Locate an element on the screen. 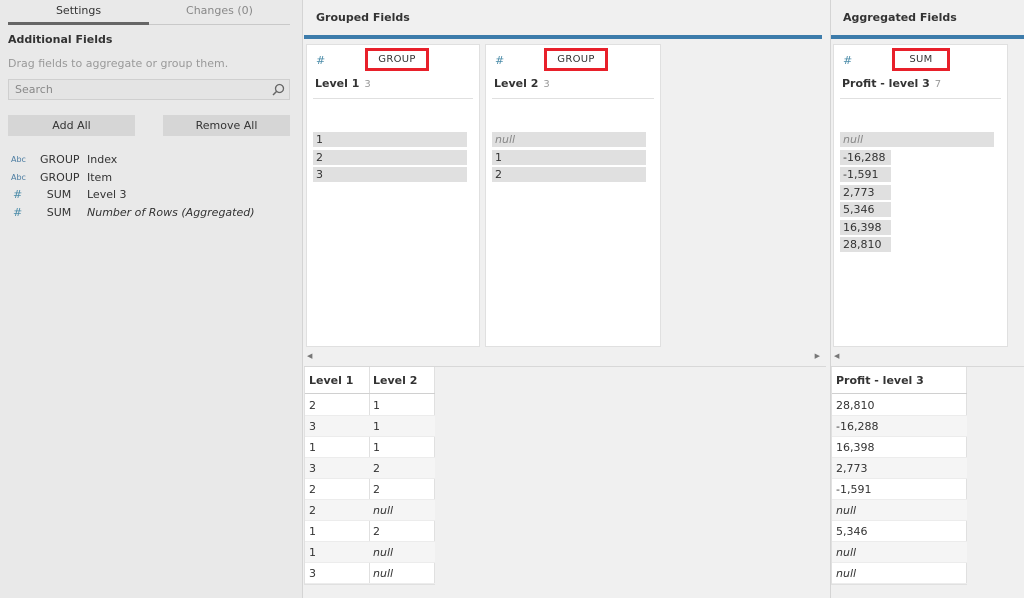 This screenshot has height=598, width=1024. scroll-right-icon: ▶ is located at coordinates (817, 358).